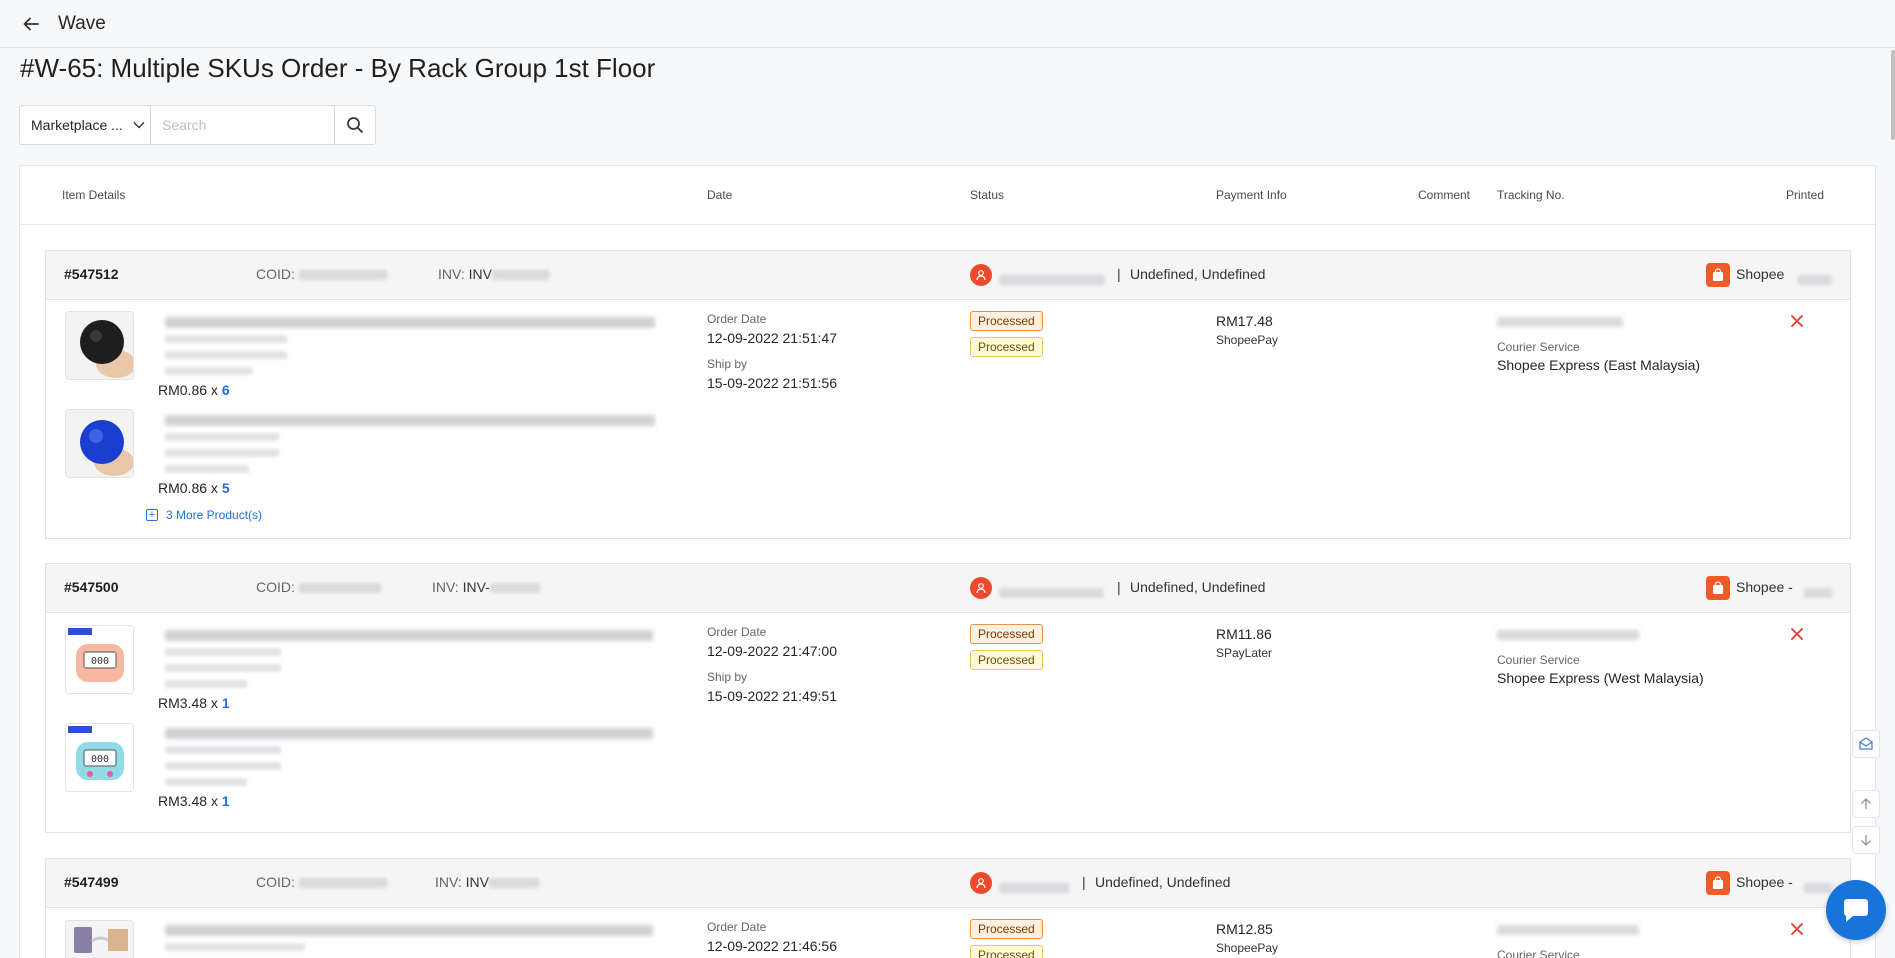  Describe the element at coordinates (31, 24) in the screenshot. I see `back-arrow-icon` at that location.